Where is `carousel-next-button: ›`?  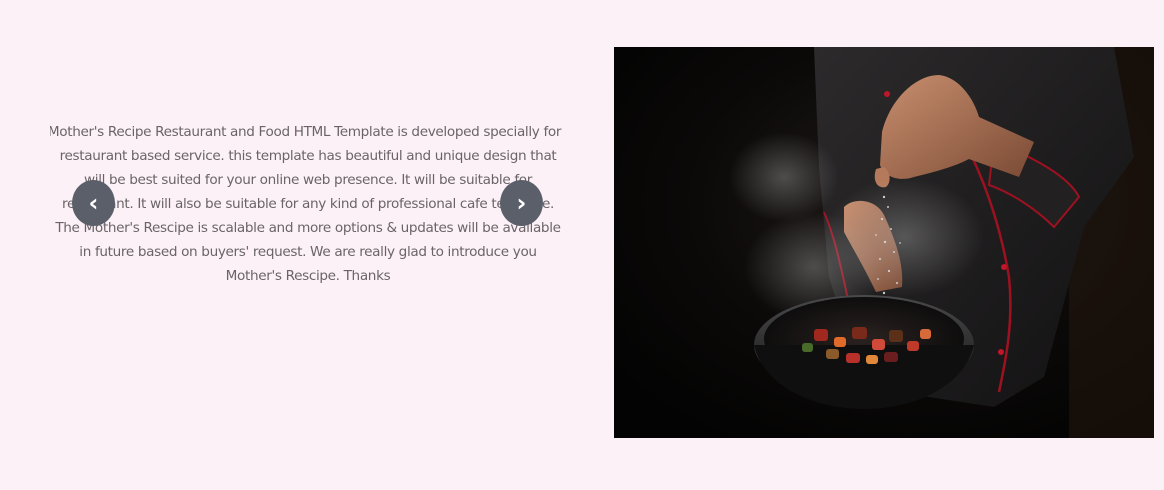 carousel-next-button: › is located at coordinates (521, 203).